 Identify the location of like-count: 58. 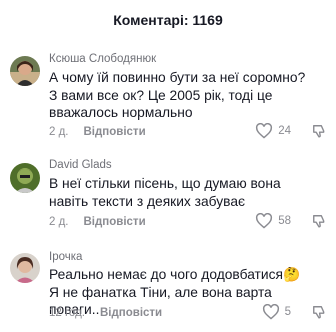
(284, 221).